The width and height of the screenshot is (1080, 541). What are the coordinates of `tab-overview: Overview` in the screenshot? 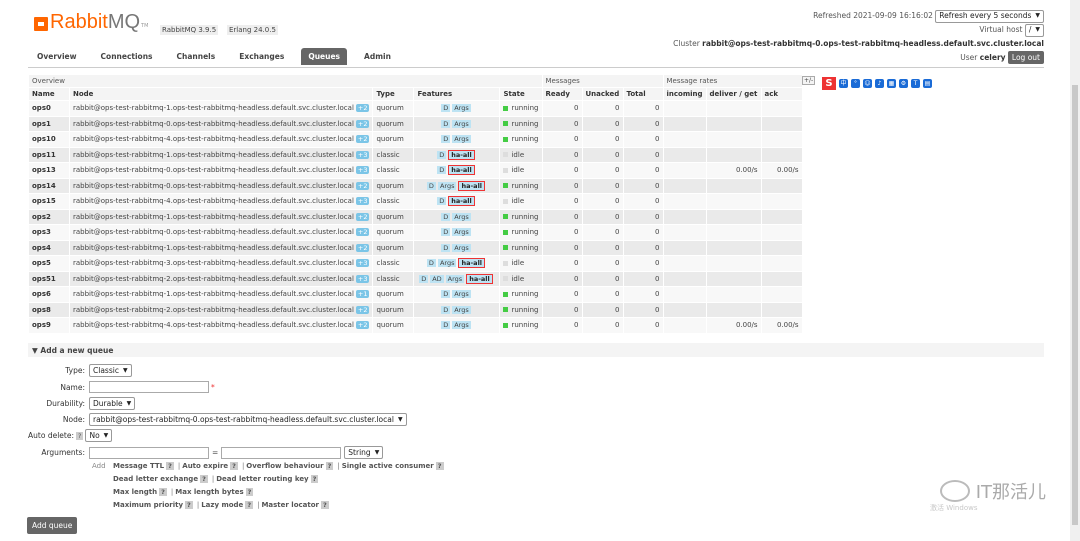 It's located at (57, 56).